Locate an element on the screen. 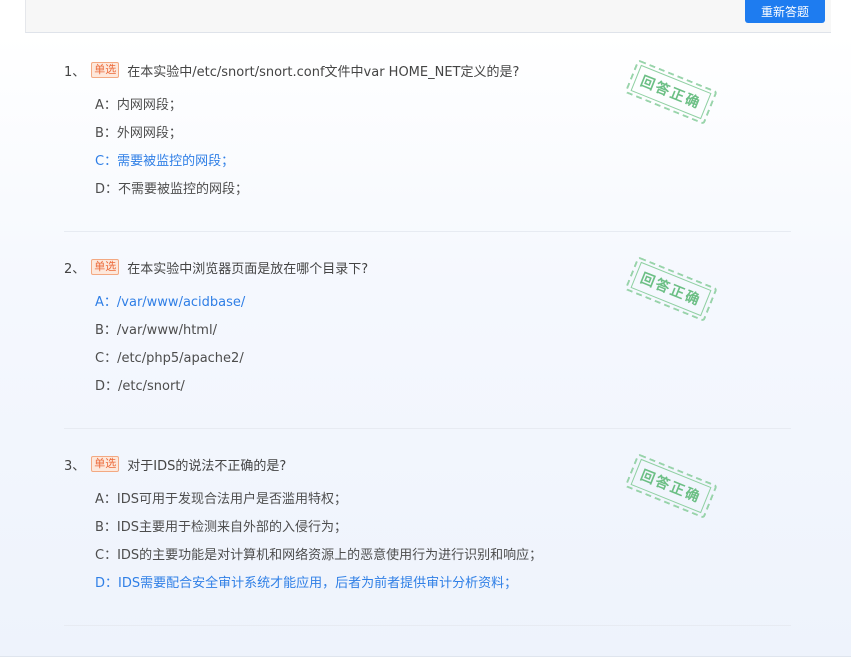 This screenshot has height=660, width=851. toolbar: 重新答题 is located at coordinates (428, 16).